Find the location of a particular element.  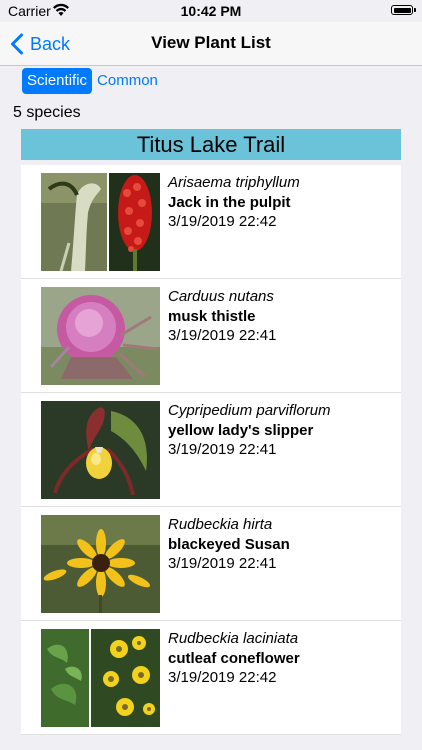

scientific-name: Cypripedium parviflorum is located at coordinates (249, 410).